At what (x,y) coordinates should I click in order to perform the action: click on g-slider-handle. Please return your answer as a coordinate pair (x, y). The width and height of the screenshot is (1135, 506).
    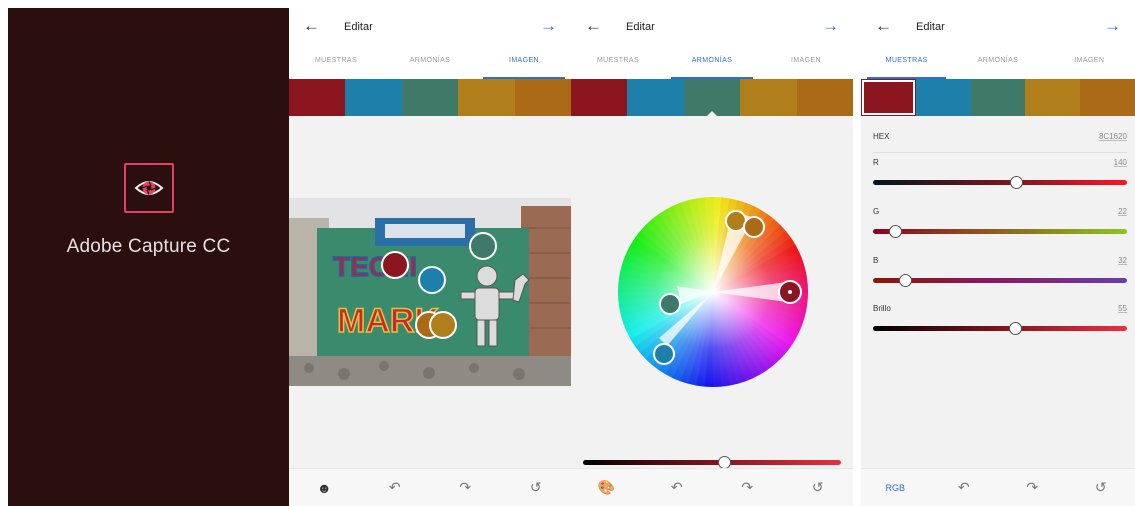
    Looking at the image, I should click on (895, 231).